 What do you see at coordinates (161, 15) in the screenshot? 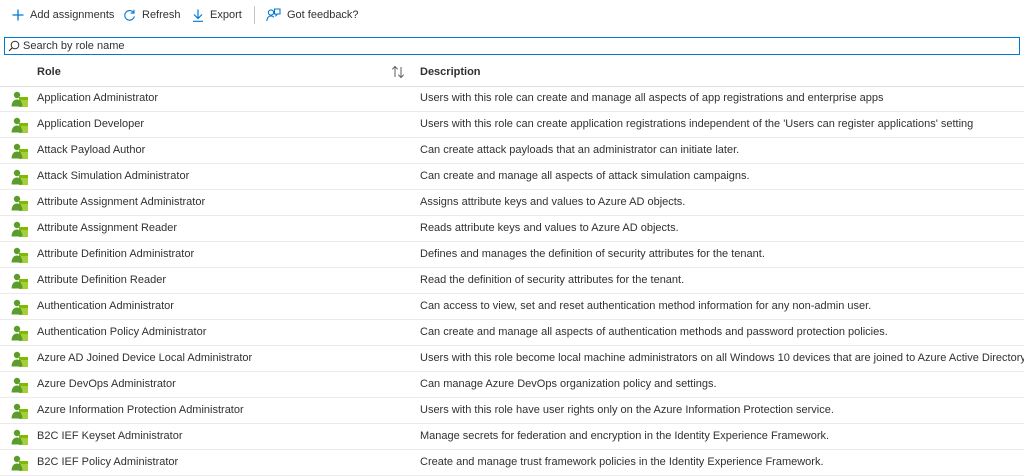
I see `refresh-label: Refresh` at bounding box center [161, 15].